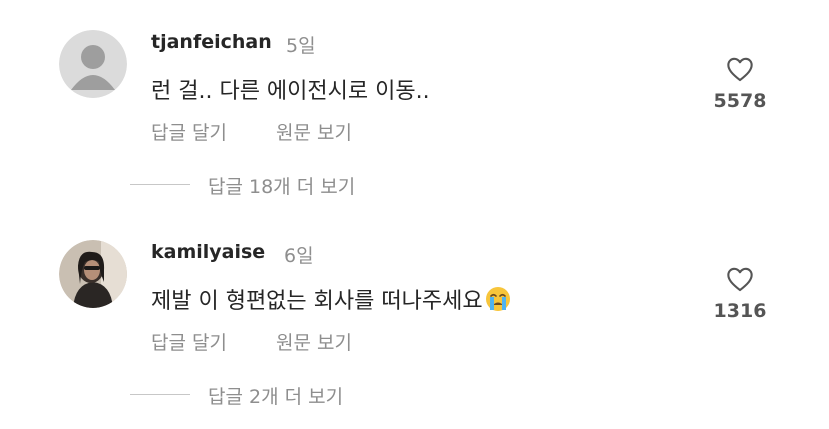 The width and height of the screenshot is (829, 429). Describe the element at coordinates (93, 274) in the screenshot. I see `profile-photo-avatar` at that location.